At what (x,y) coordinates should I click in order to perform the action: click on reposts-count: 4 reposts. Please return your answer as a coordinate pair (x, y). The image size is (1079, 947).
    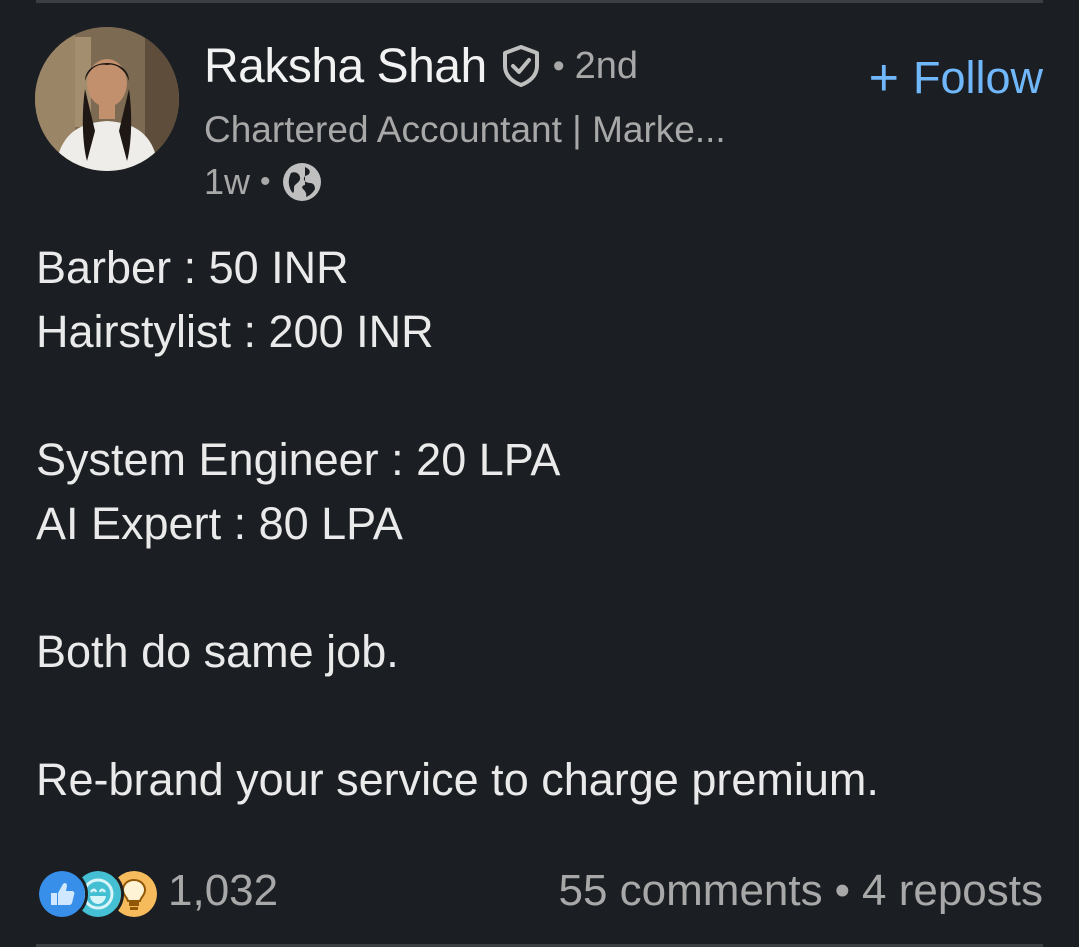
    Looking at the image, I should click on (952, 891).